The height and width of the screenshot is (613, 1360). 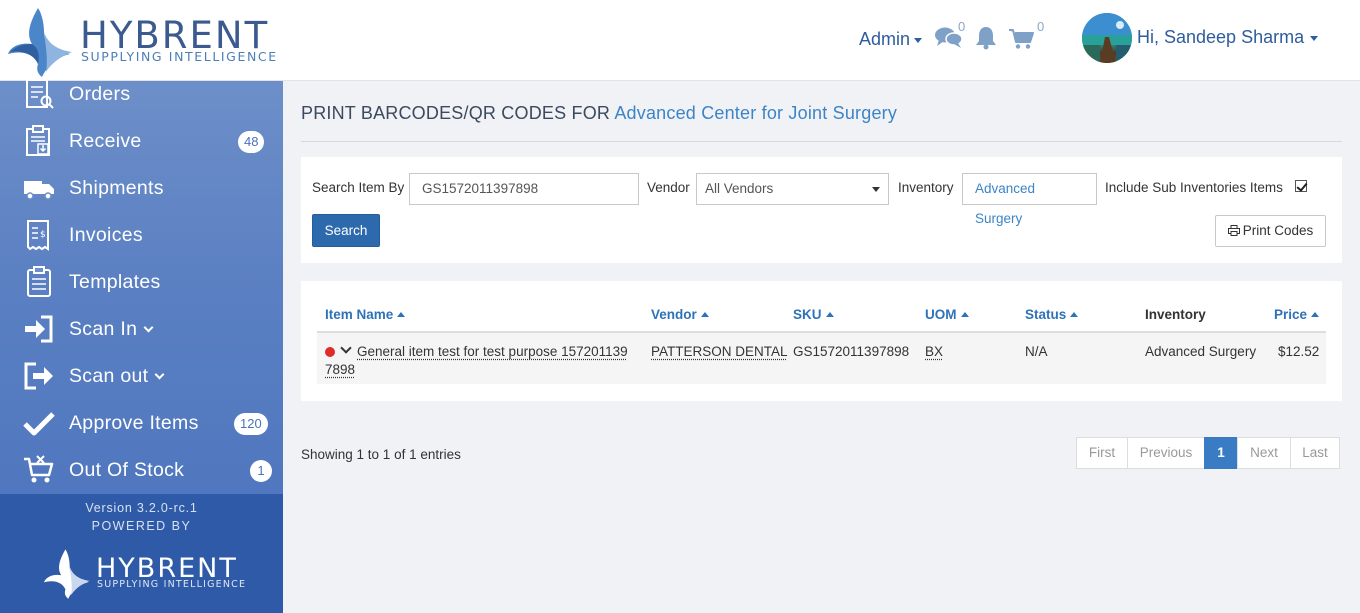 What do you see at coordinates (1102, 453) in the screenshot?
I see `pagination-first: First` at bounding box center [1102, 453].